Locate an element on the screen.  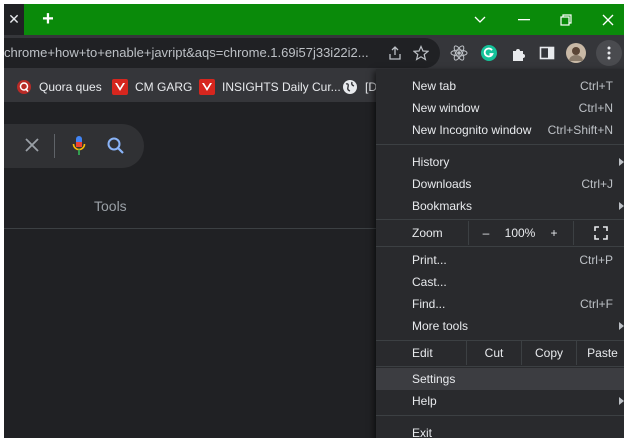
restore-button is located at coordinates (566, 19).